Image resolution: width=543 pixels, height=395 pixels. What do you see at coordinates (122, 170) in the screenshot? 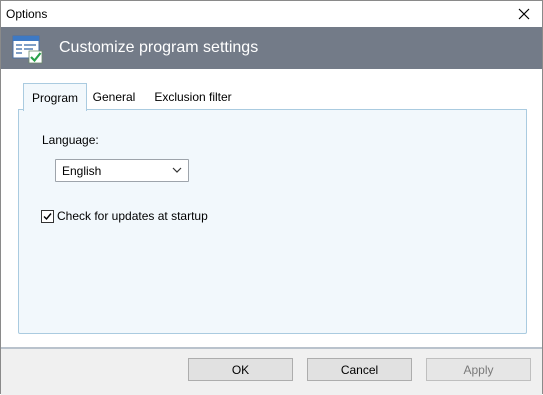
I see `language-dropdown: English` at bounding box center [122, 170].